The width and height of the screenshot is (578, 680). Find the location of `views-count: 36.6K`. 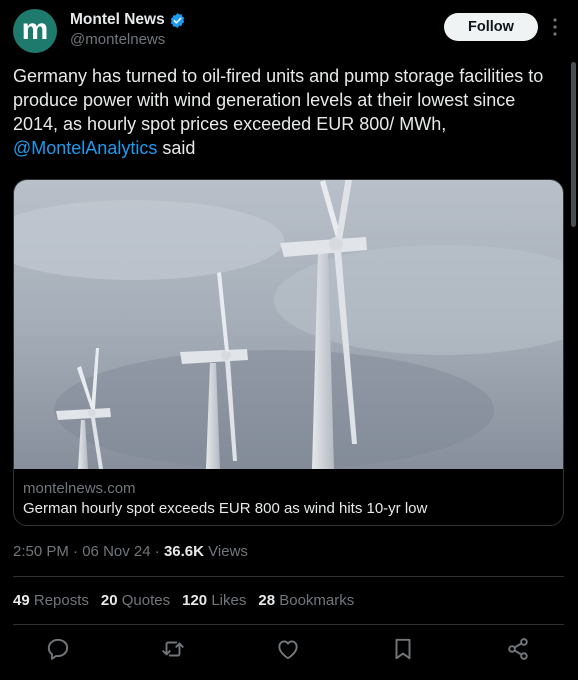

views-count: 36.6K is located at coordinates (183, 551).